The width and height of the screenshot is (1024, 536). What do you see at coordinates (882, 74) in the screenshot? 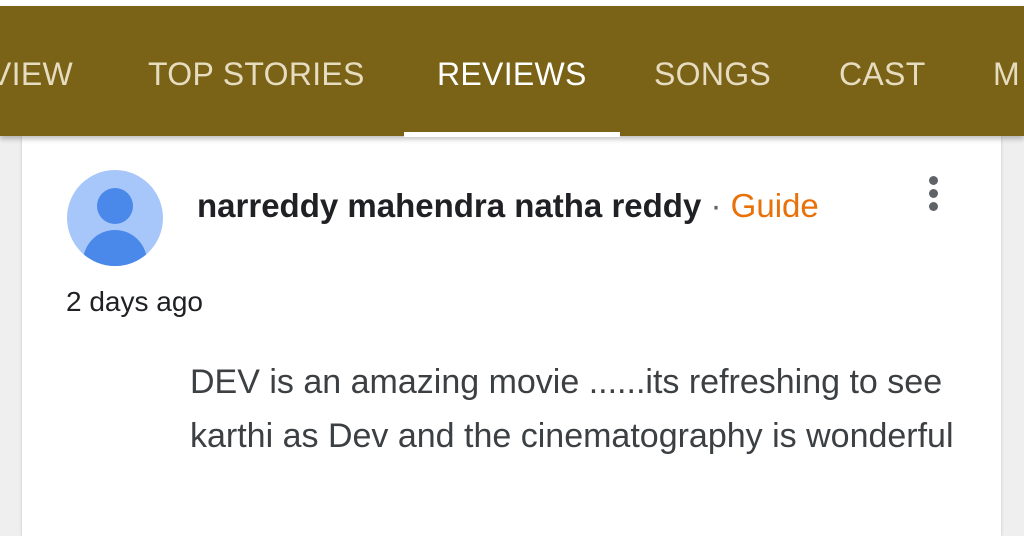
I see `tab-cast: CAST` at bounding box center [882, 74].